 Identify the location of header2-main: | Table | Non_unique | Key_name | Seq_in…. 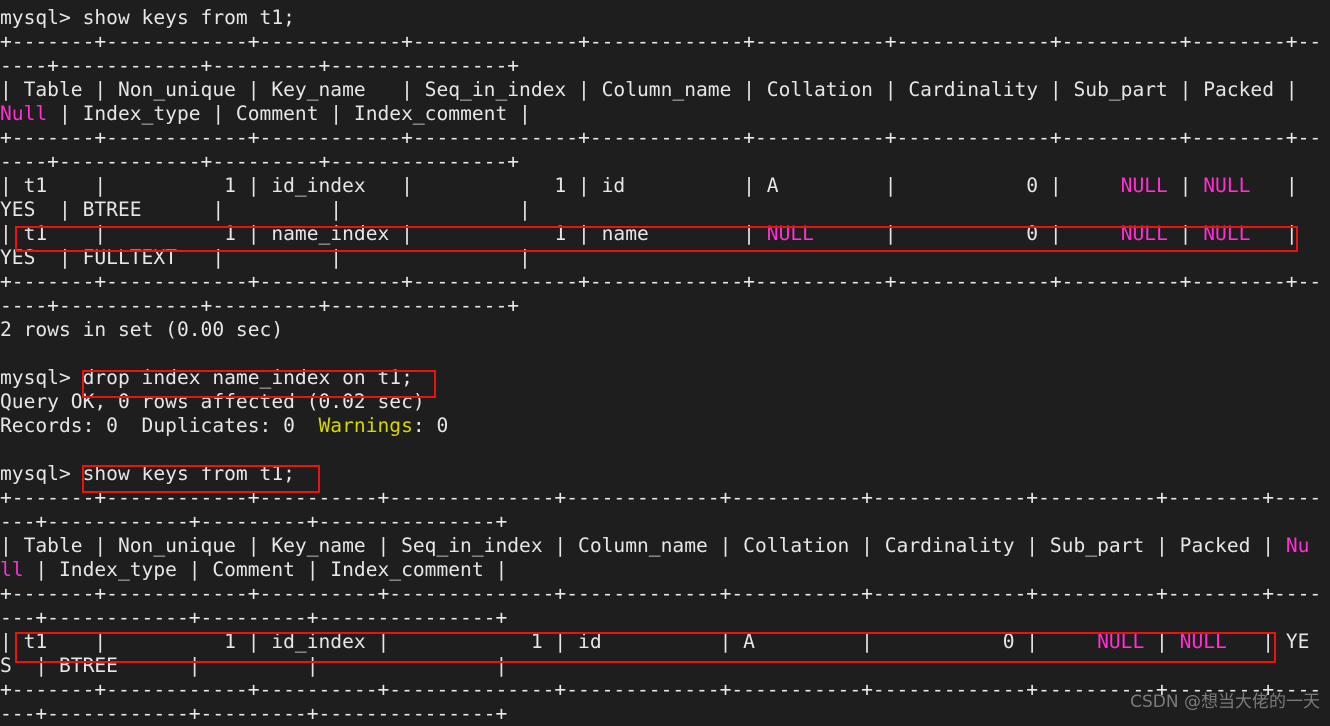
(643, 545).